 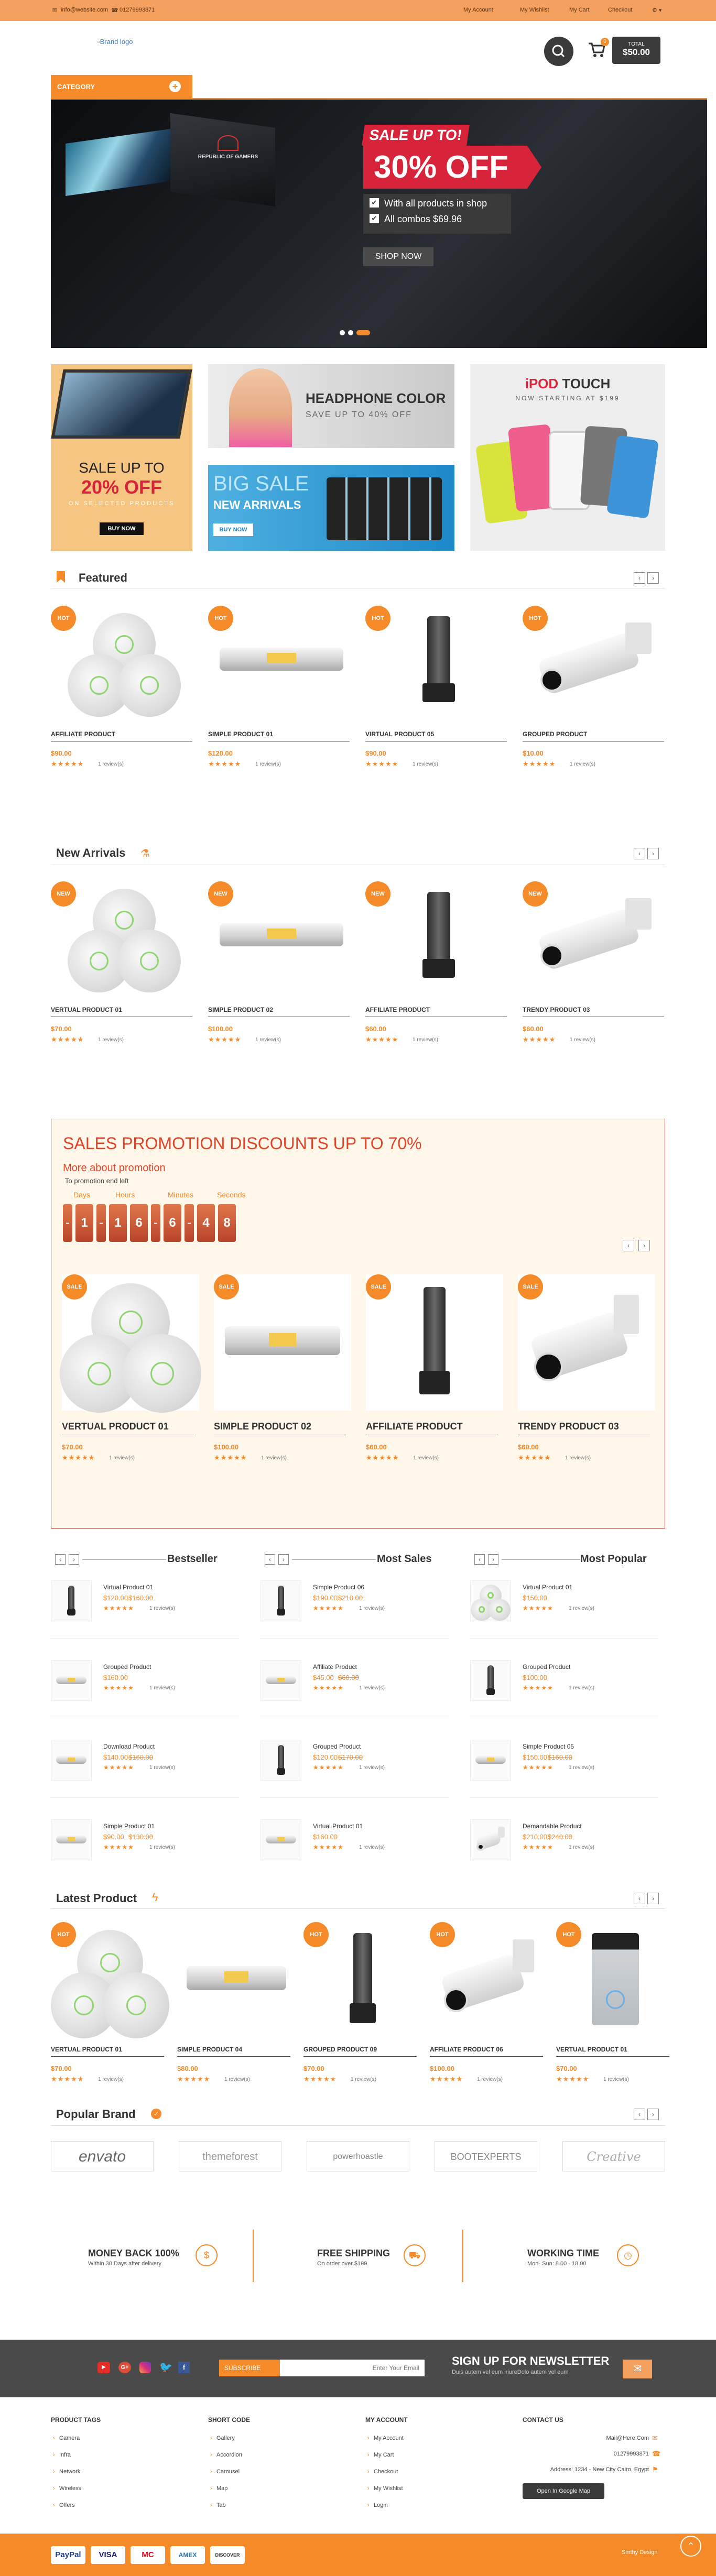 I want to click on brand-logo-4: BOOTEXPERTS, so click(x=486, y=2156).